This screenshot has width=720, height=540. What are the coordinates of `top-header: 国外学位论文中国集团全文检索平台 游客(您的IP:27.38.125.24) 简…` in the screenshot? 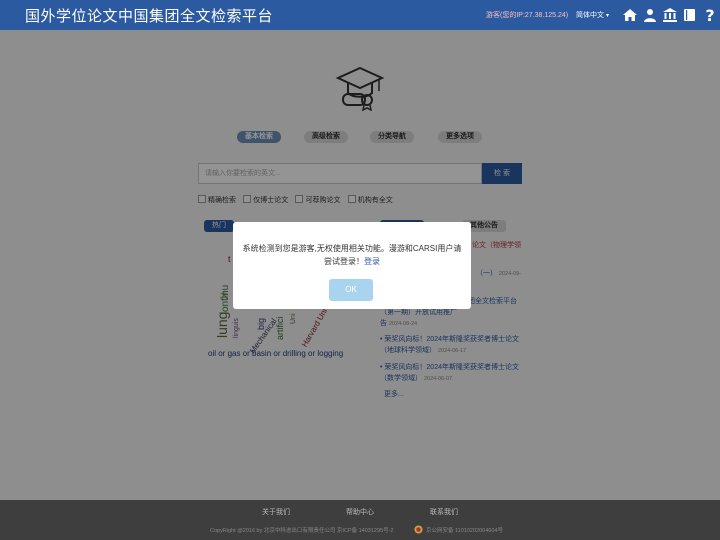 It's located at (360, 15).